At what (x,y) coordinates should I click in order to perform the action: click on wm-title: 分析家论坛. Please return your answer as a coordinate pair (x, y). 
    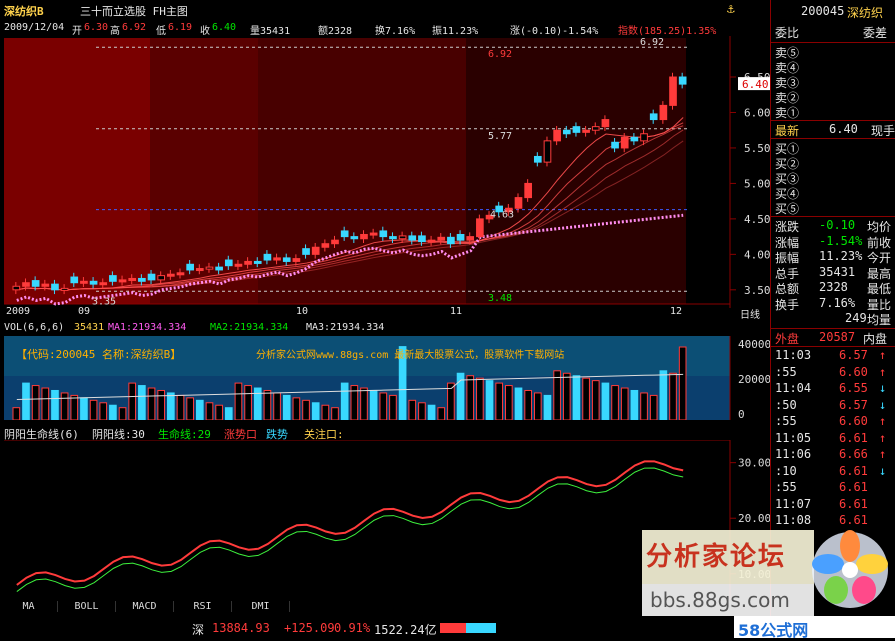
    Looking at the image, I should click on (716, 557).